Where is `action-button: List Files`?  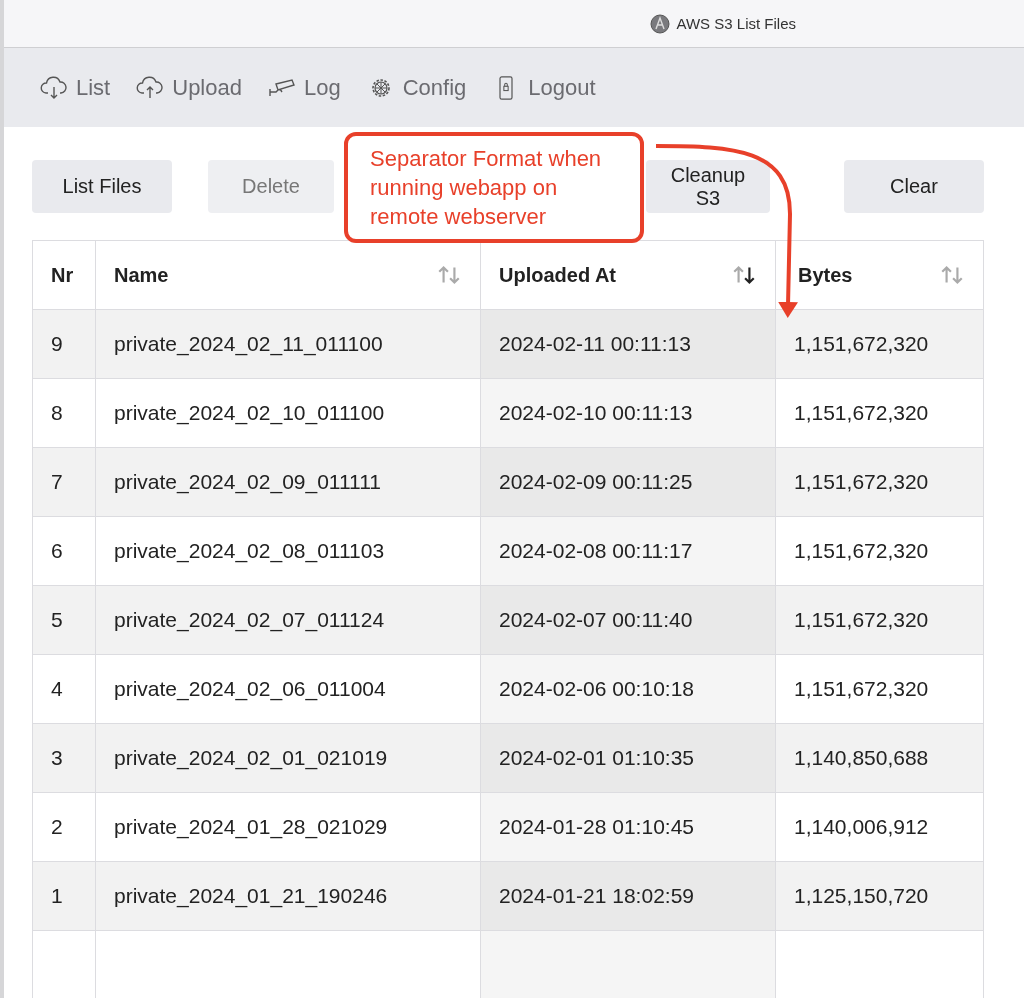
action-button: List Files is located at coordinates (102, 186).